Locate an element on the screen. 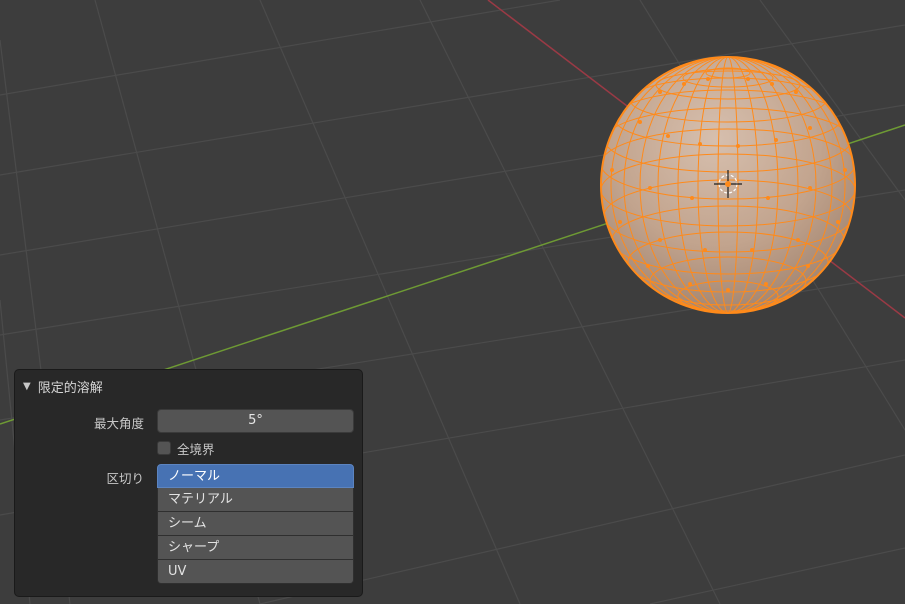  all-boundaries-label: 全境界 is located at coordinates (196, 449).